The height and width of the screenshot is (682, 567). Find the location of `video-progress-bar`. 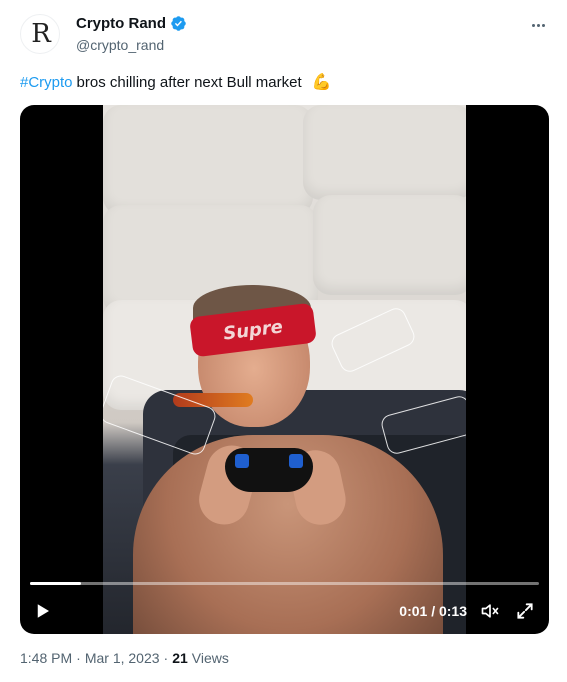

video-progress-bar is located at coordinates (284, 583).